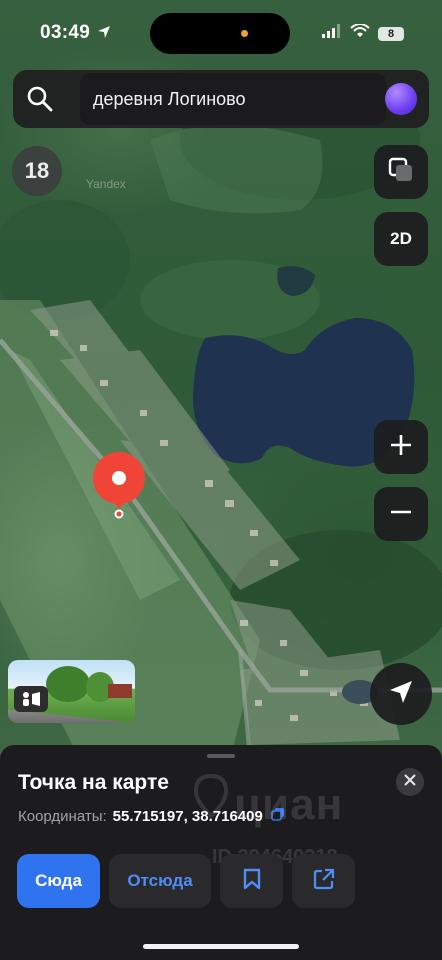  What do you see at coordinates (62, 816) in the screenshot?
I see `coordinates-label: Координаты:` at bounding box center [62, 816].